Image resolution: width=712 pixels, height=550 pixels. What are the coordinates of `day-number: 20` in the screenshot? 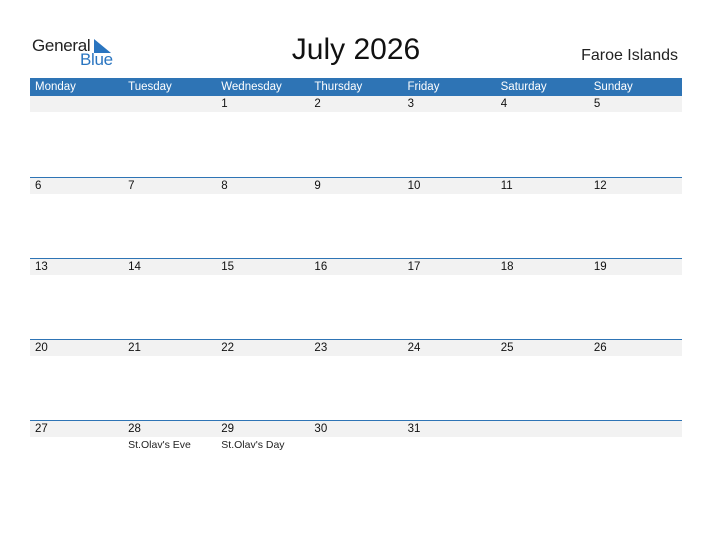 It's located at (41, 348).